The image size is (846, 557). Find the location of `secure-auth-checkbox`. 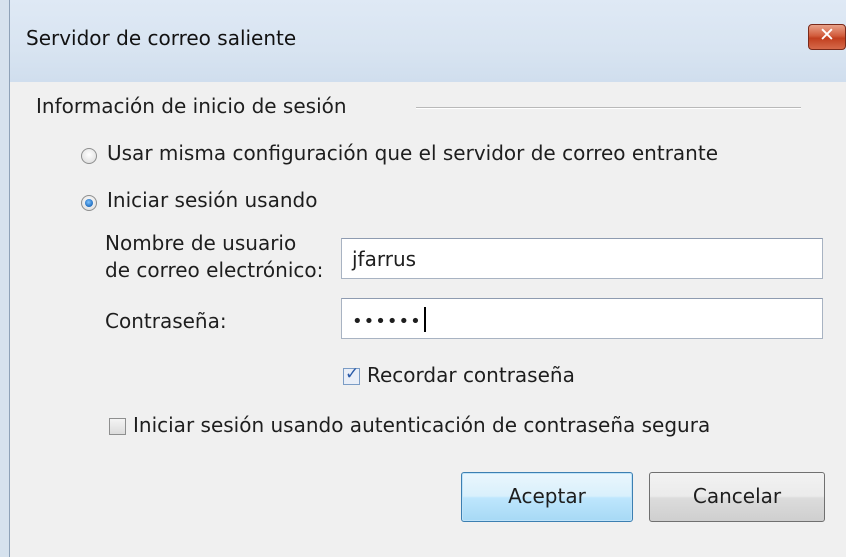

secure-auth-checkbox is located at coordinates (117, 426).